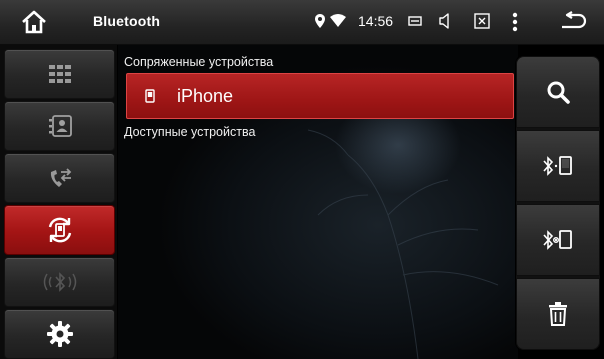  I want to click on status-bar: Bluetooth 14:56, so click(302, 22).